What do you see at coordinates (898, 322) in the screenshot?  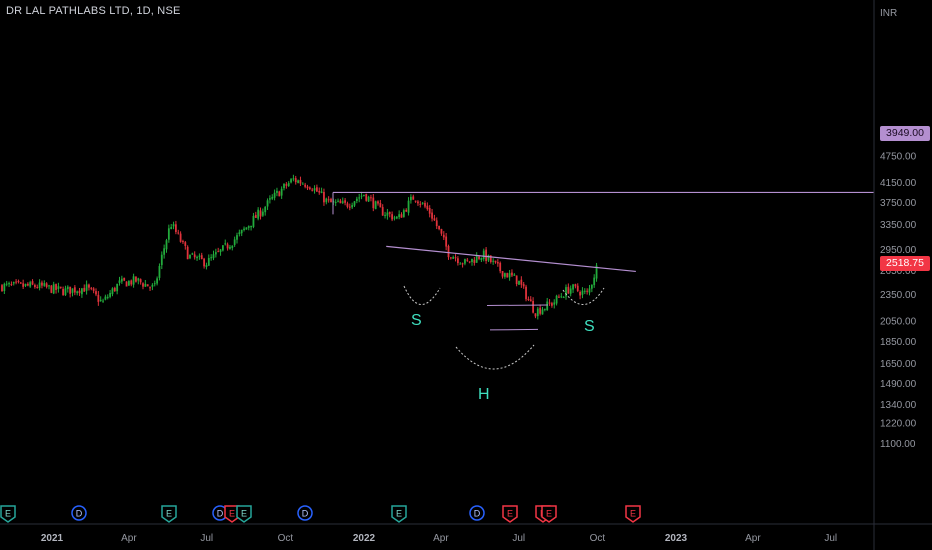 I see `price-tick-label: 2050.00` at bounding box center [898, 322].